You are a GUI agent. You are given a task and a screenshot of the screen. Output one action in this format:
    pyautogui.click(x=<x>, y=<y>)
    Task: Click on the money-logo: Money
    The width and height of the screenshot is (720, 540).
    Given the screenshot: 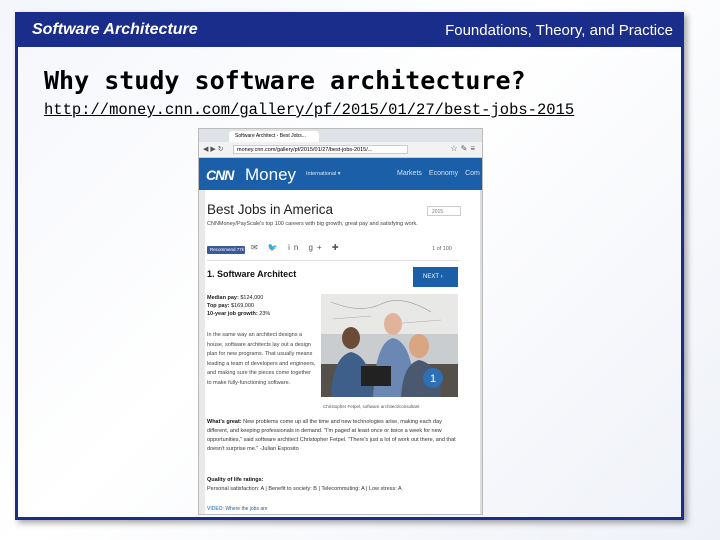 What is the action you would take?
    pyautogui.click(x=270, y=175)
    